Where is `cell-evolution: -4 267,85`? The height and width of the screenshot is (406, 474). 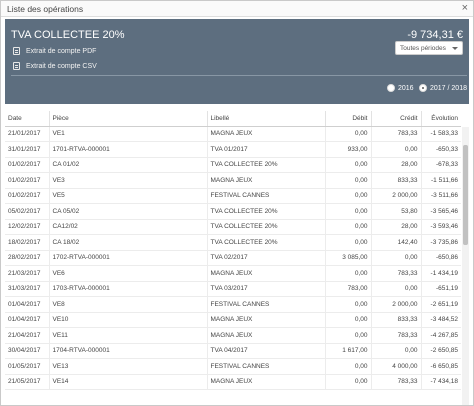
cell-evolution: -4 267,85 is located at coordinates (440, 335).